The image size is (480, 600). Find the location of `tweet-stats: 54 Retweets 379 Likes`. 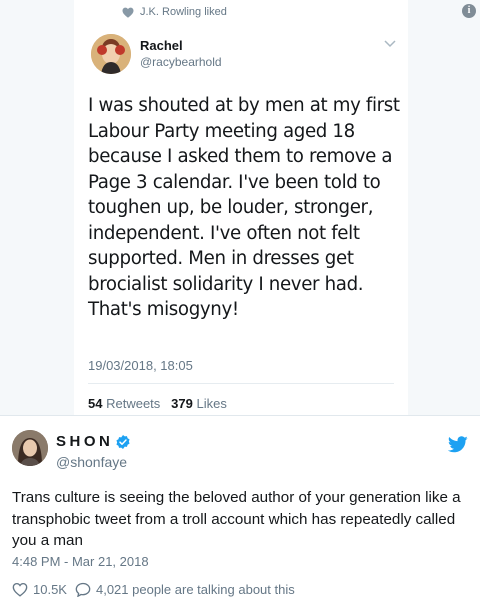

tweet-stats: 54 Retweets 379 Likes is located at coordinates (157, 403).